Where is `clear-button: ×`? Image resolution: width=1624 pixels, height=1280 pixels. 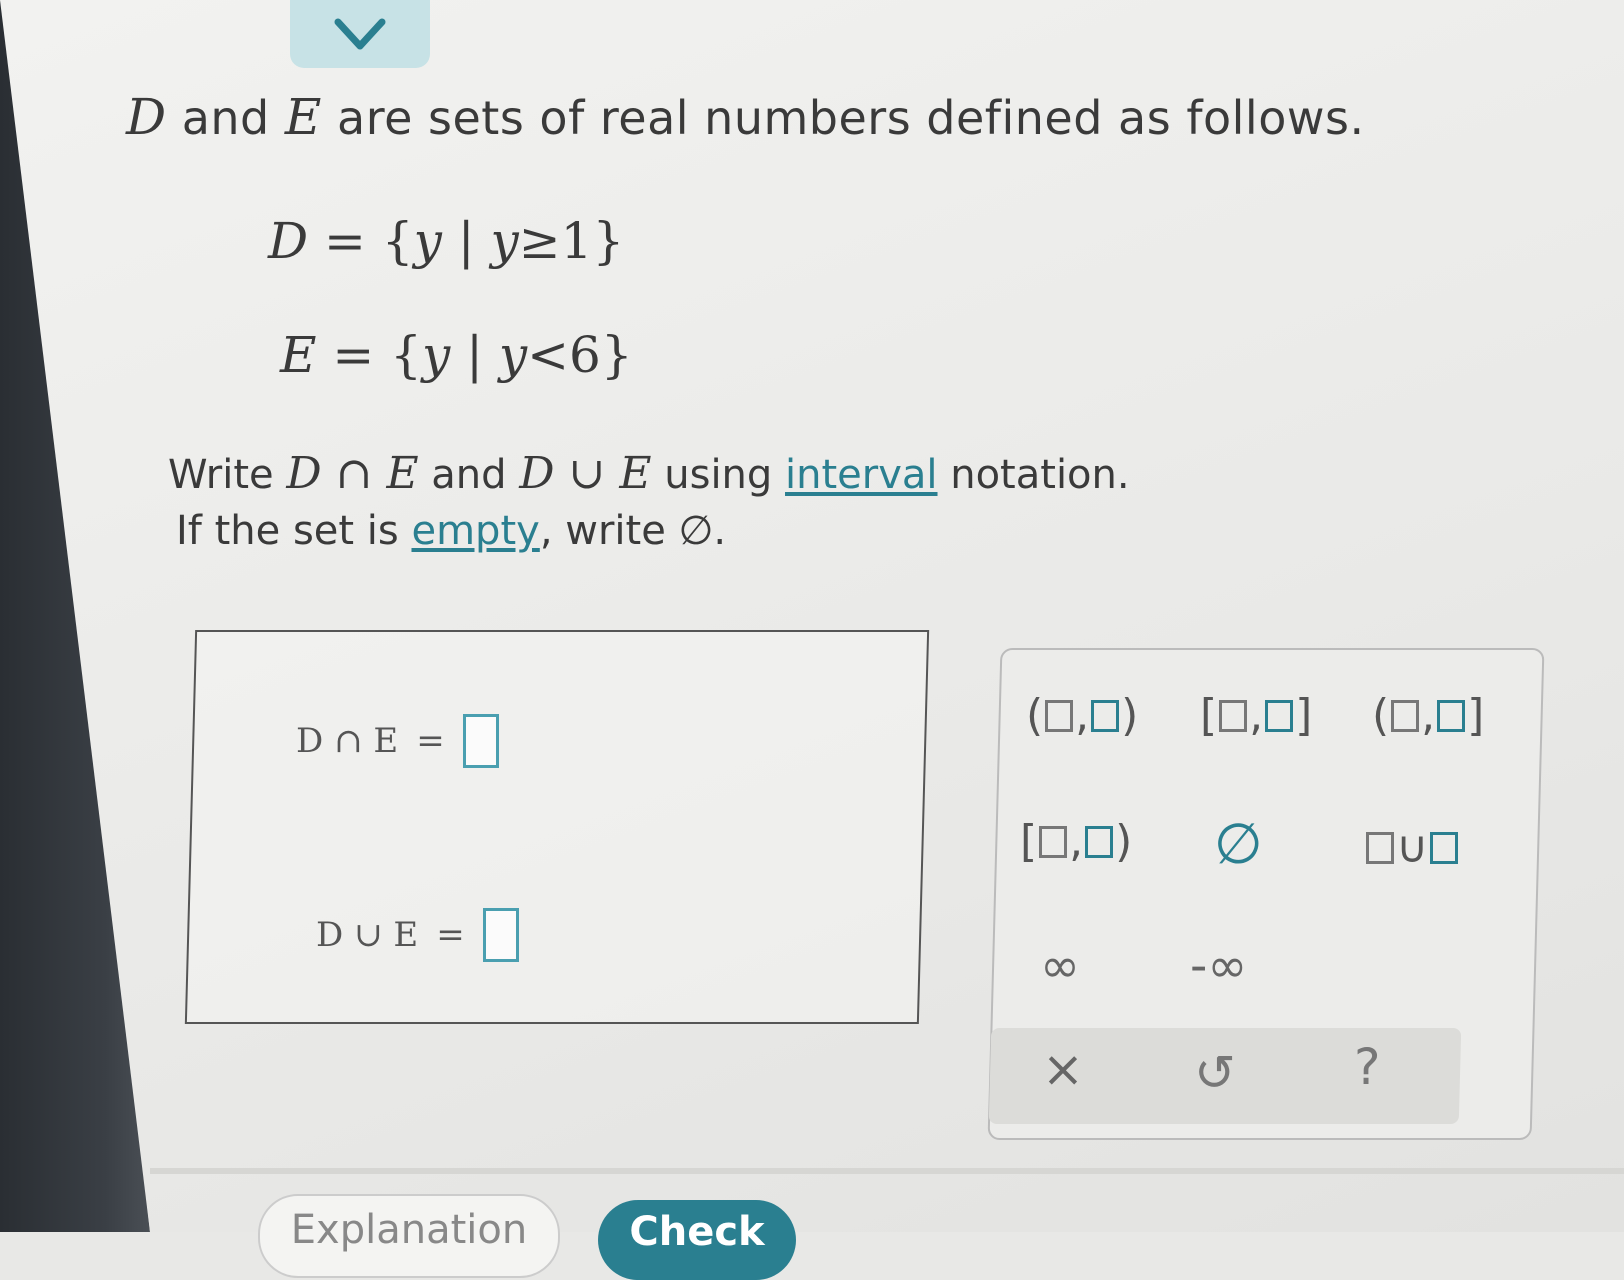 clear-button: × is located at coordinates (1063, 1069).